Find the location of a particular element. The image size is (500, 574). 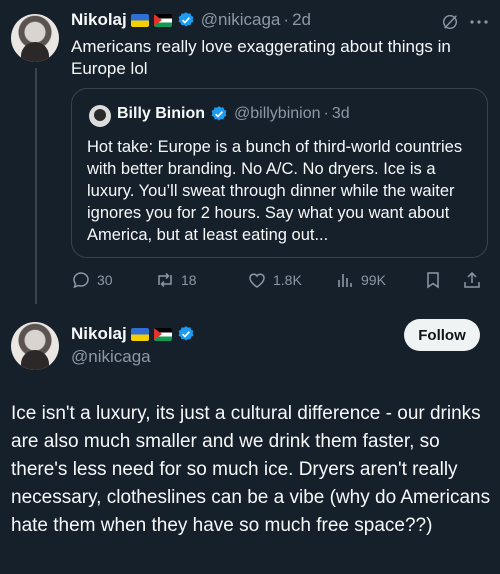

reply-button: 30 is located at coordinates (92, 280).